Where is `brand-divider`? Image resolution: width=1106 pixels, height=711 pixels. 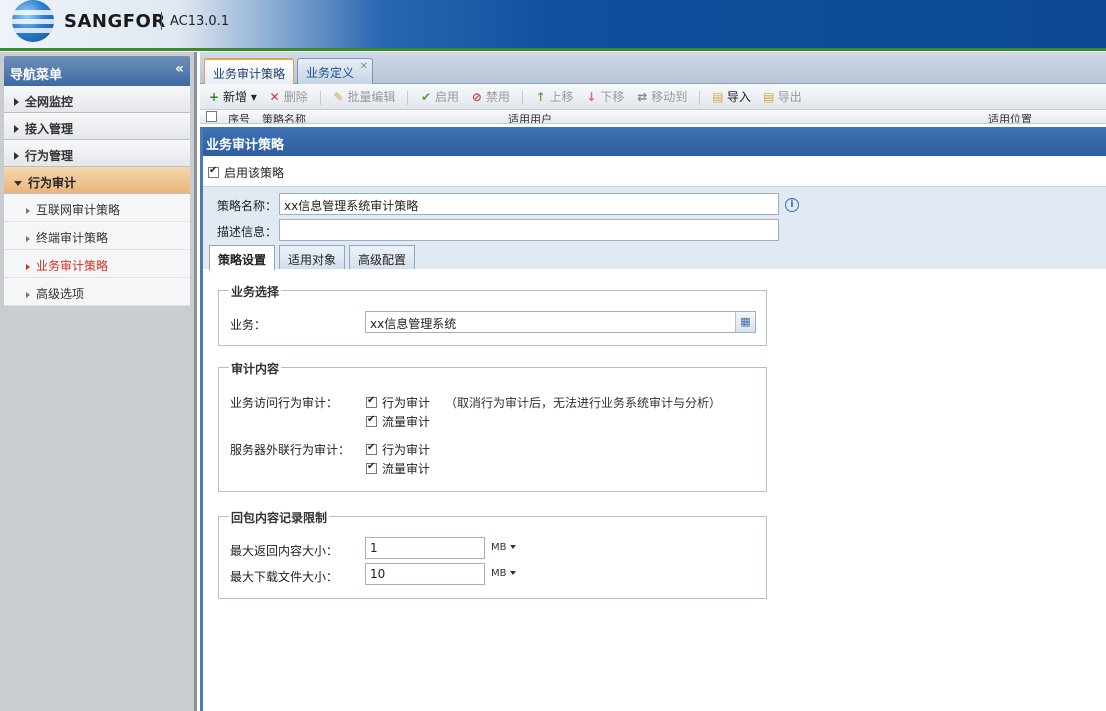 brand-divider is located at coordinates (161, 21).